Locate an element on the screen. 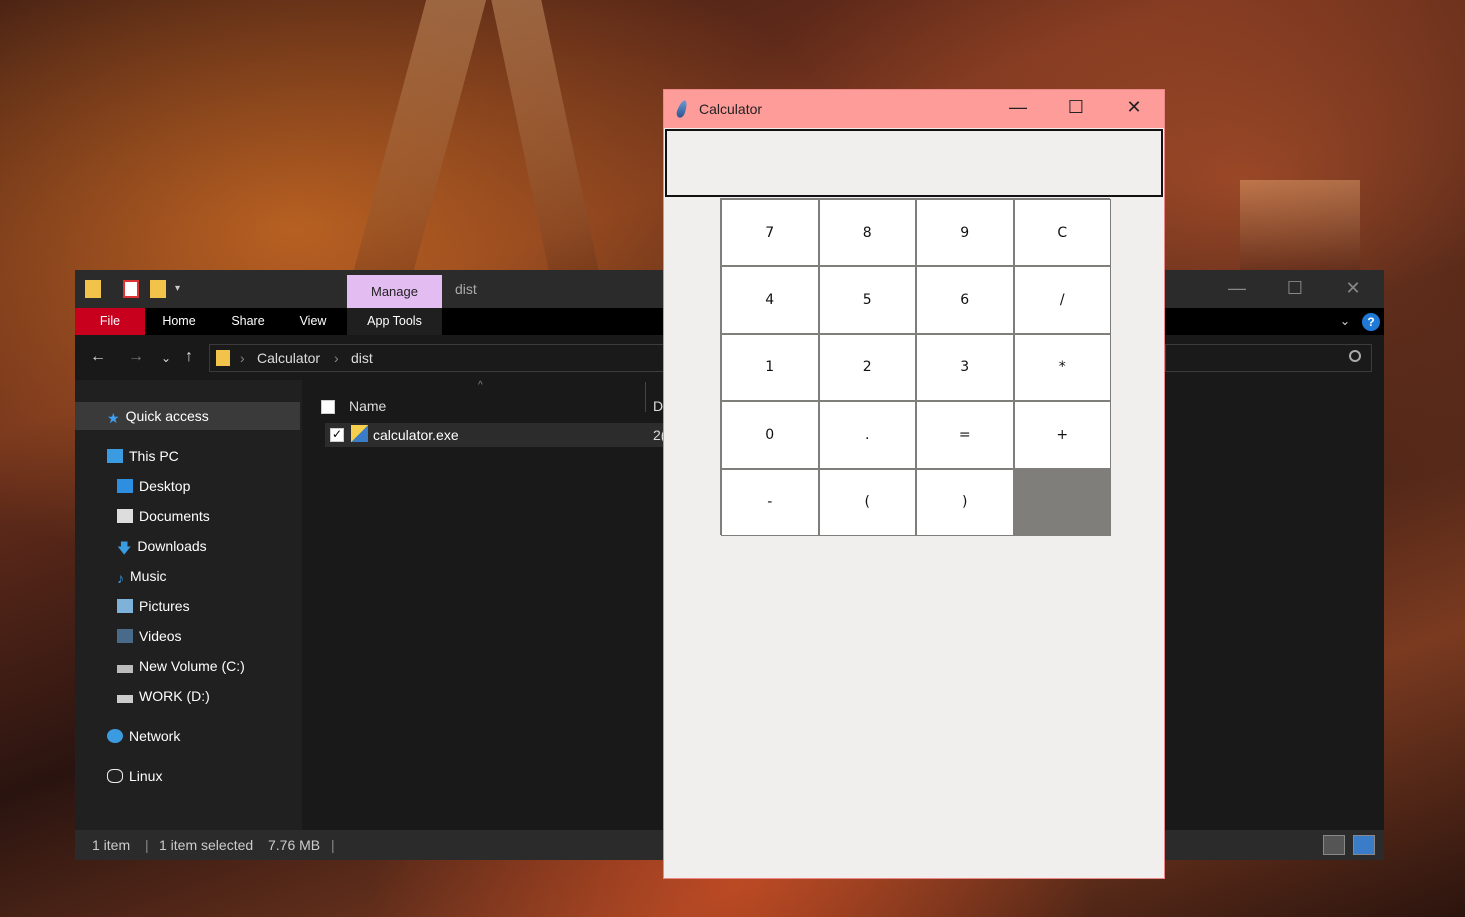 This screenshot has height=917, width=1465. help-icon: ? is located at coordinates (1371, 322).